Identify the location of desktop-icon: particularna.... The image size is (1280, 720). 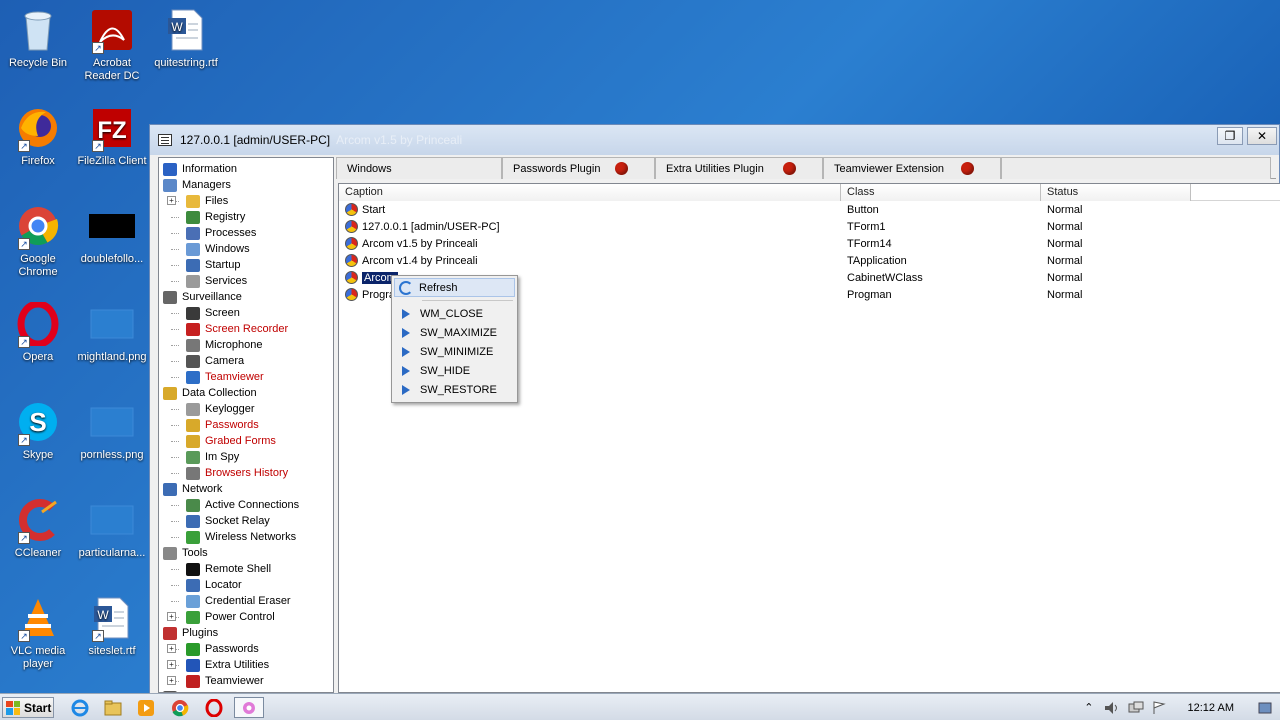
(112, 528).